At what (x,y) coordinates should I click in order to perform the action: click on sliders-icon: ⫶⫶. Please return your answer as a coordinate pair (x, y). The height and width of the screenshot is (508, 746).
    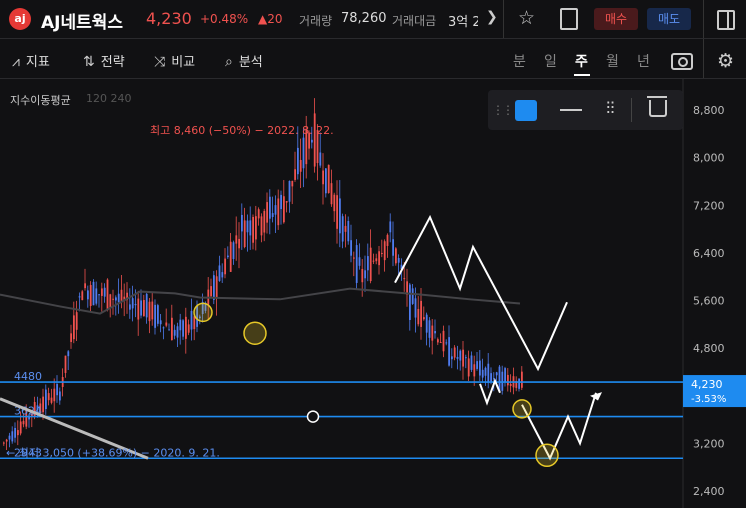
    Looking at the image, I should click on (610, 109).